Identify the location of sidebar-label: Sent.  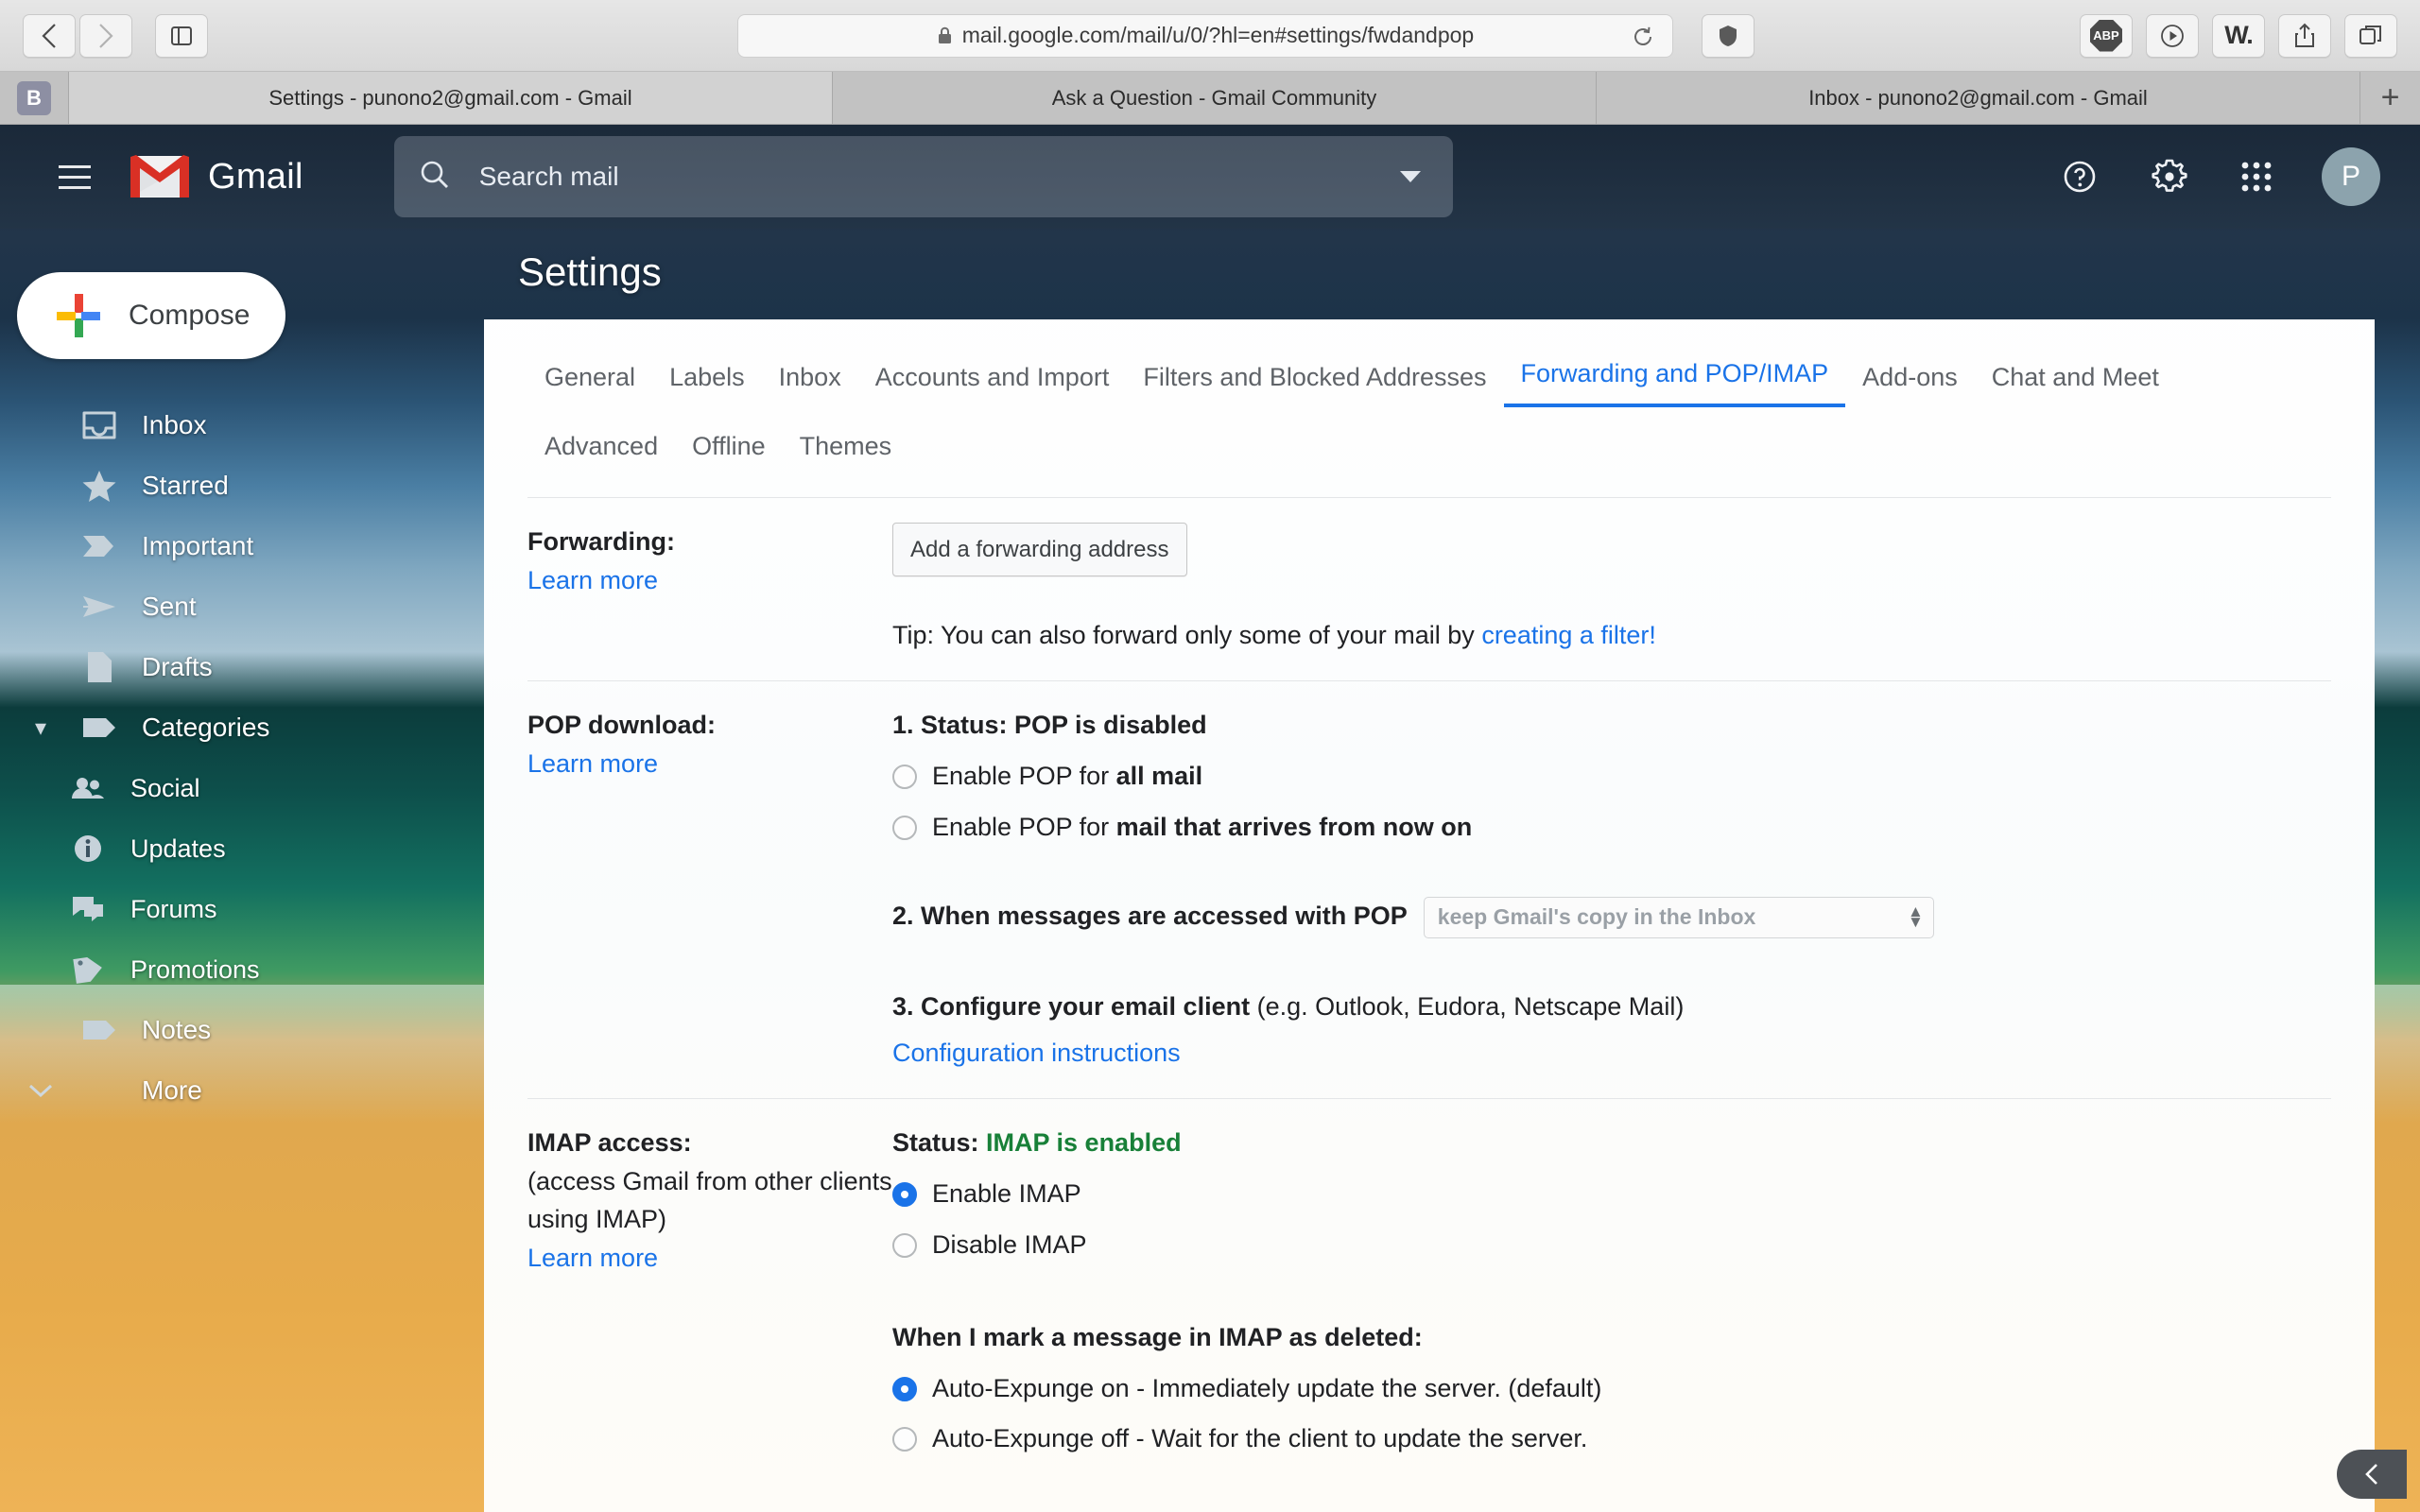
(169, 606).